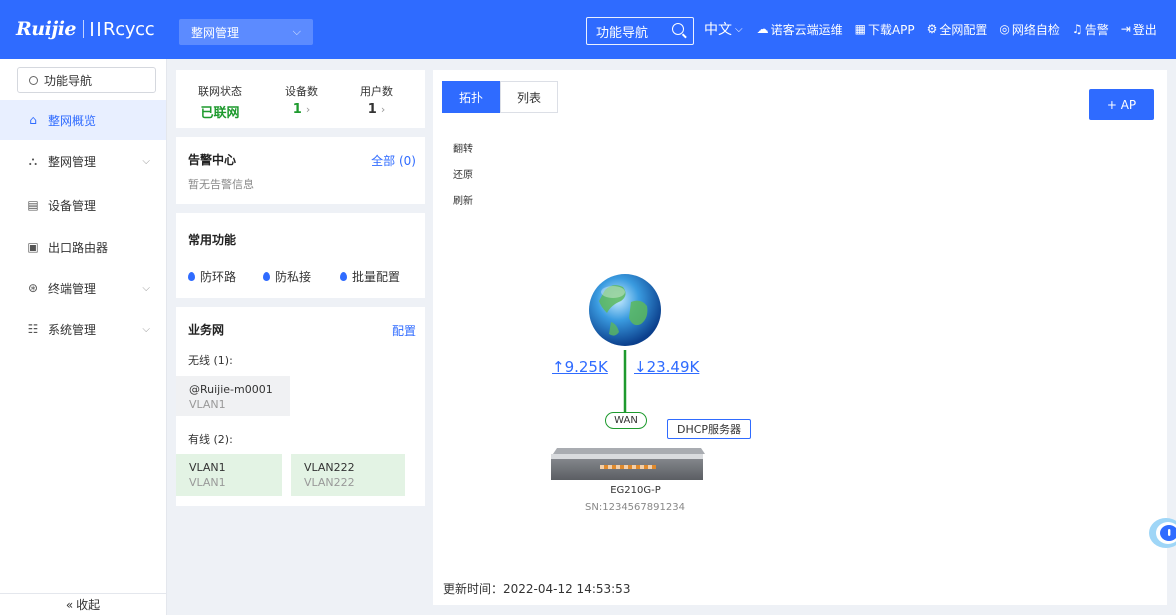 The width and height of the screenshot is (1176, 615). What do you see at coordinates (233, 396) in the screenshot?
I see `wireless-network-tile: @Ruijie-m0001 VLAN1` at bounding box center [233, 396].